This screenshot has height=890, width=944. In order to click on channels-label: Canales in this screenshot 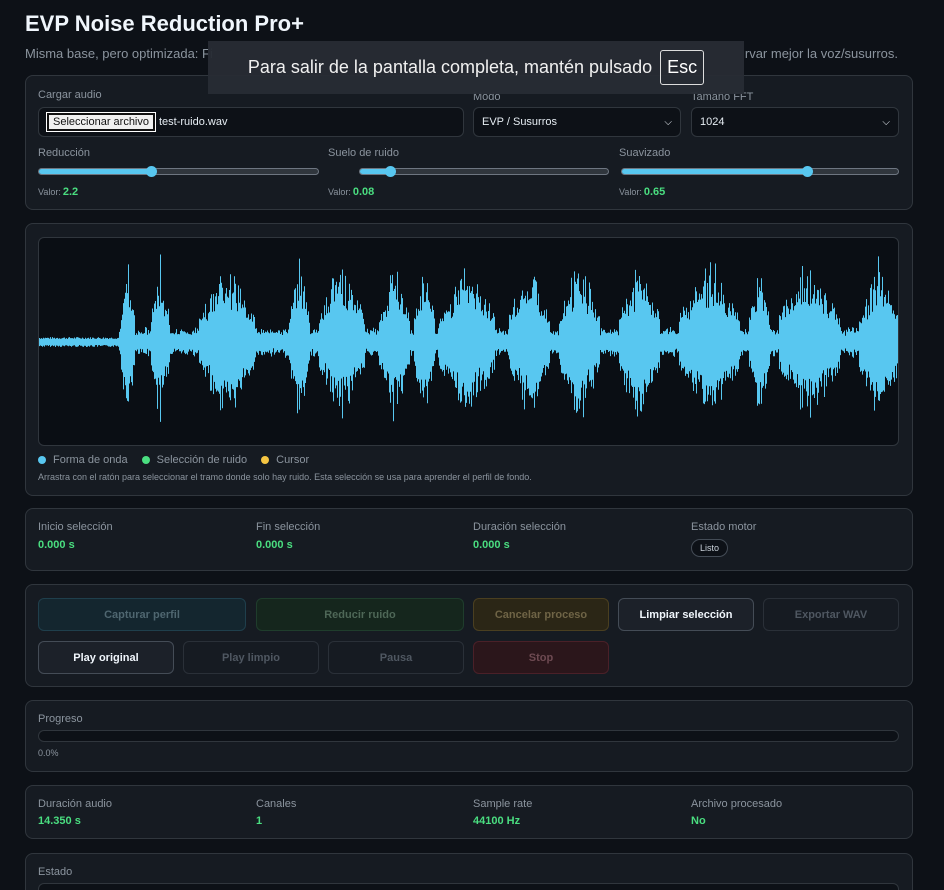, I will do `click(276, 804)`.